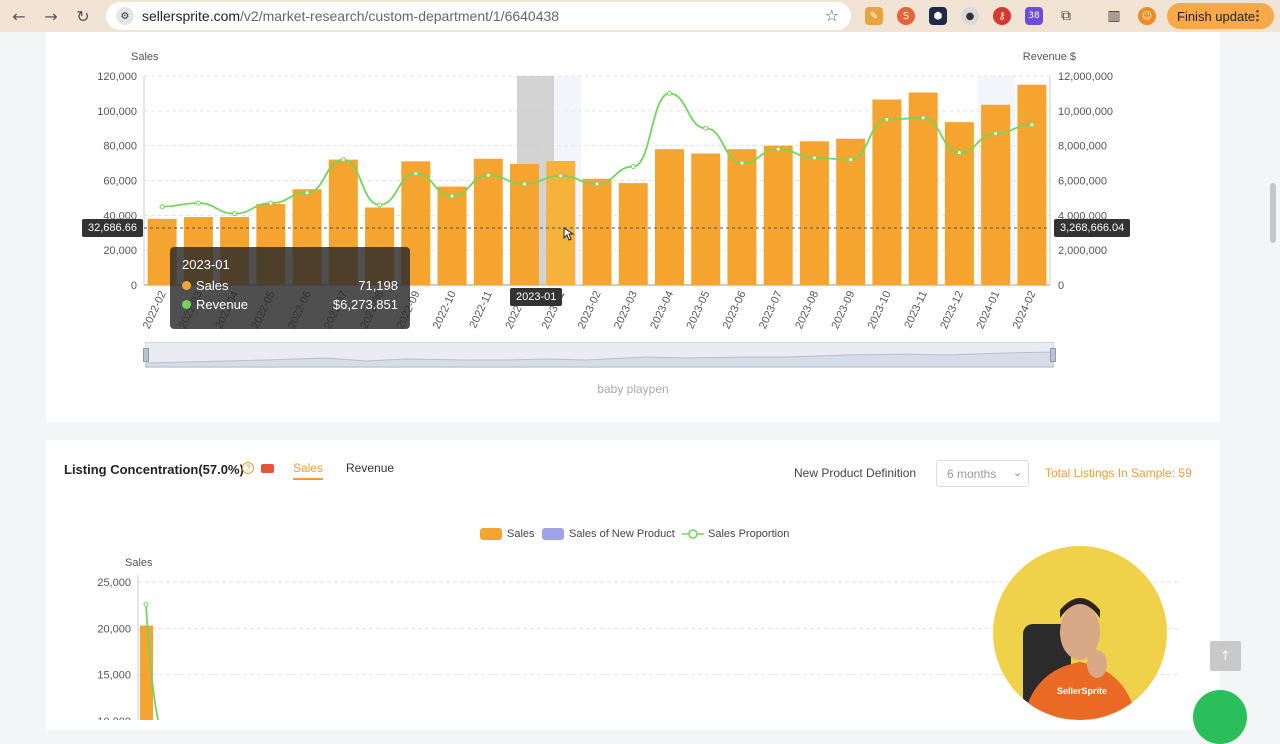 Image resolution: width=1280 pixels, height=744 pixels. I want to click on page-scrollbar, so click(1273, 213).